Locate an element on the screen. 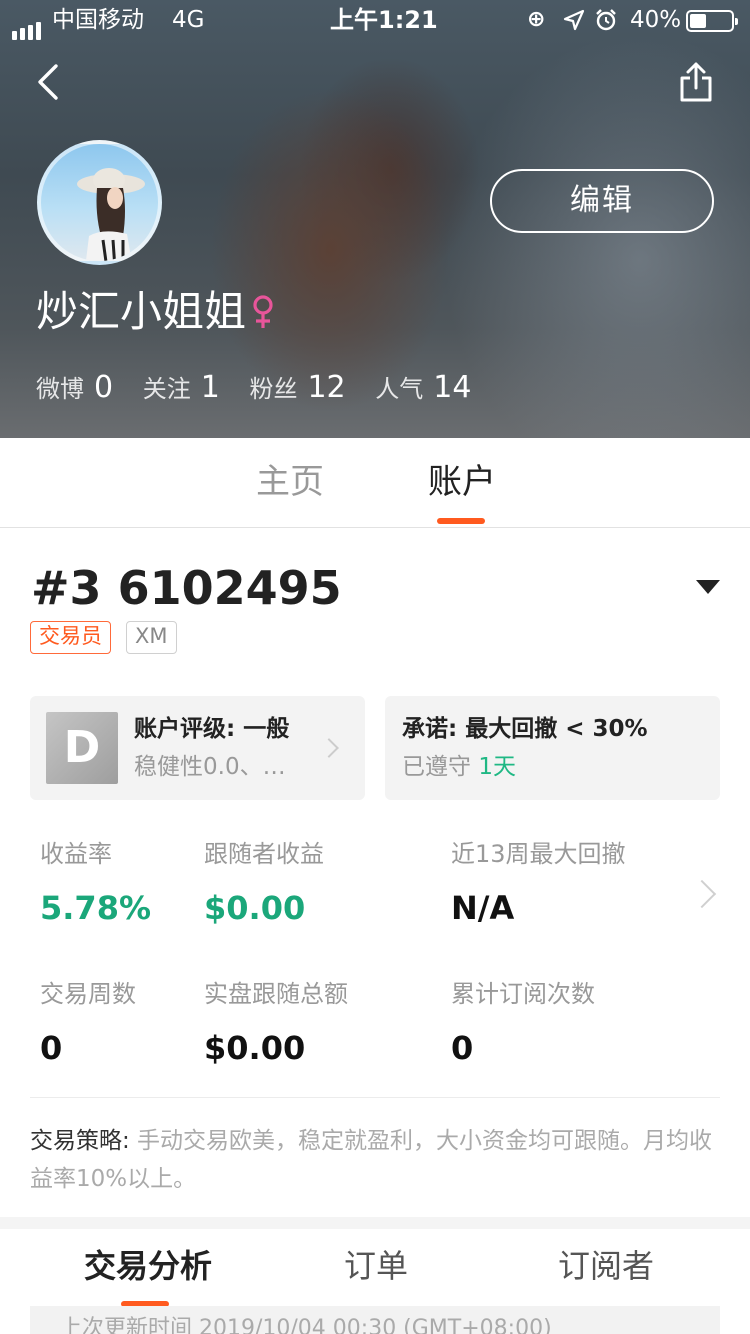 This screenshot has height=1334, width=750. carrier-label: 中国移动 is located at coordinates (98, 20).